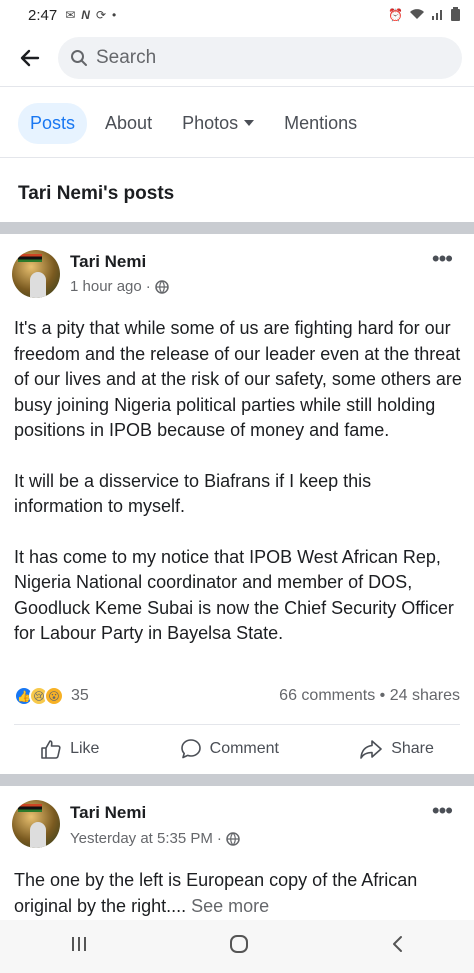 This screenshot has height=973, width=474. What do you see at coordinates (237, 724) in the screenshot?
I see `actions-divider` at bounding box center [237, 724].